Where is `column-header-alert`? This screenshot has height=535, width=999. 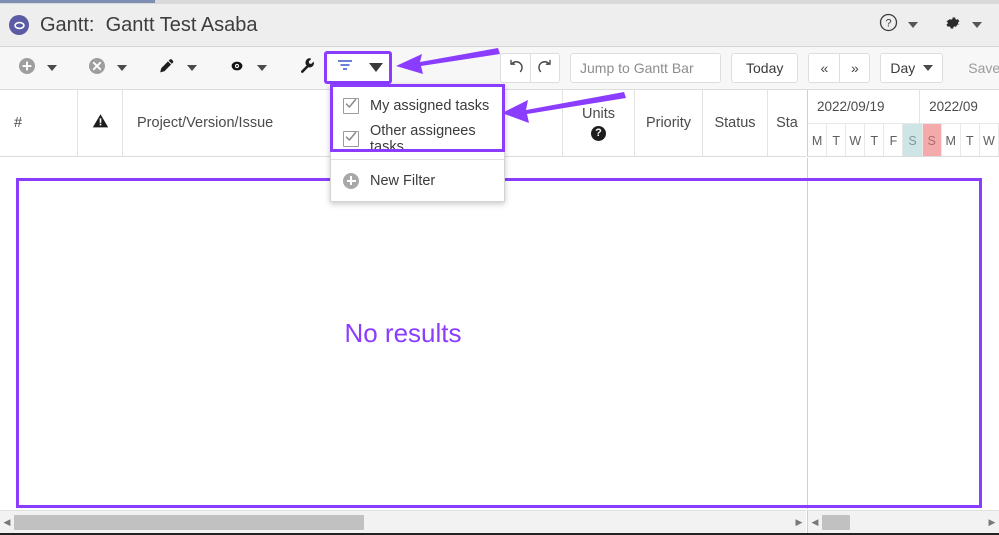 column-header-alert is located at coordinates (100, 123).